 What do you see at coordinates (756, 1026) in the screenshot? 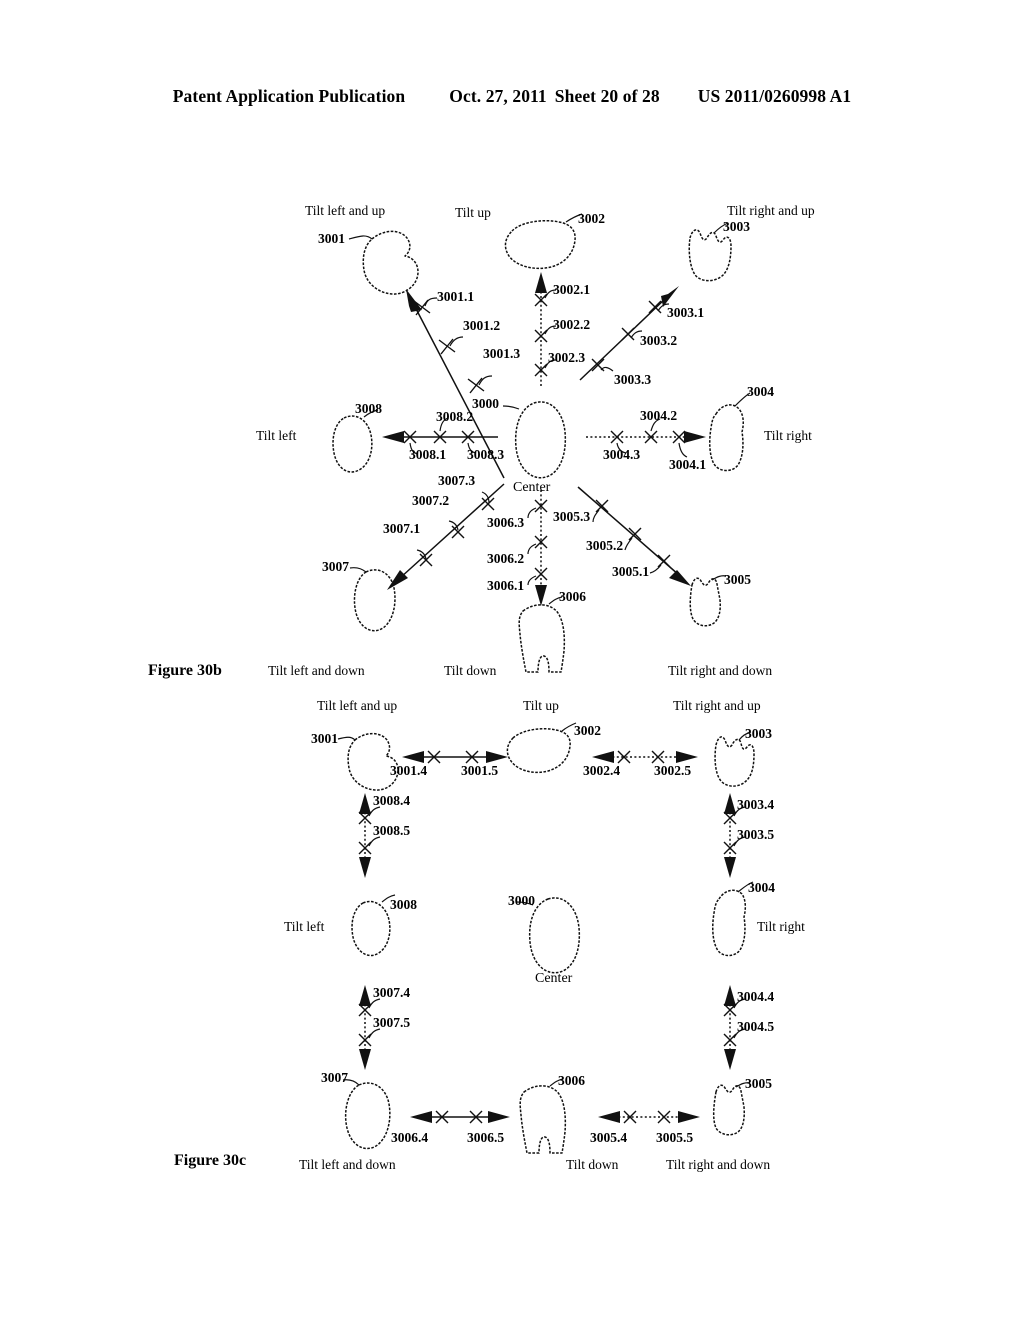
I see `ref-30c-3004-5: 3004.5` at bounding box center [756, 1026].